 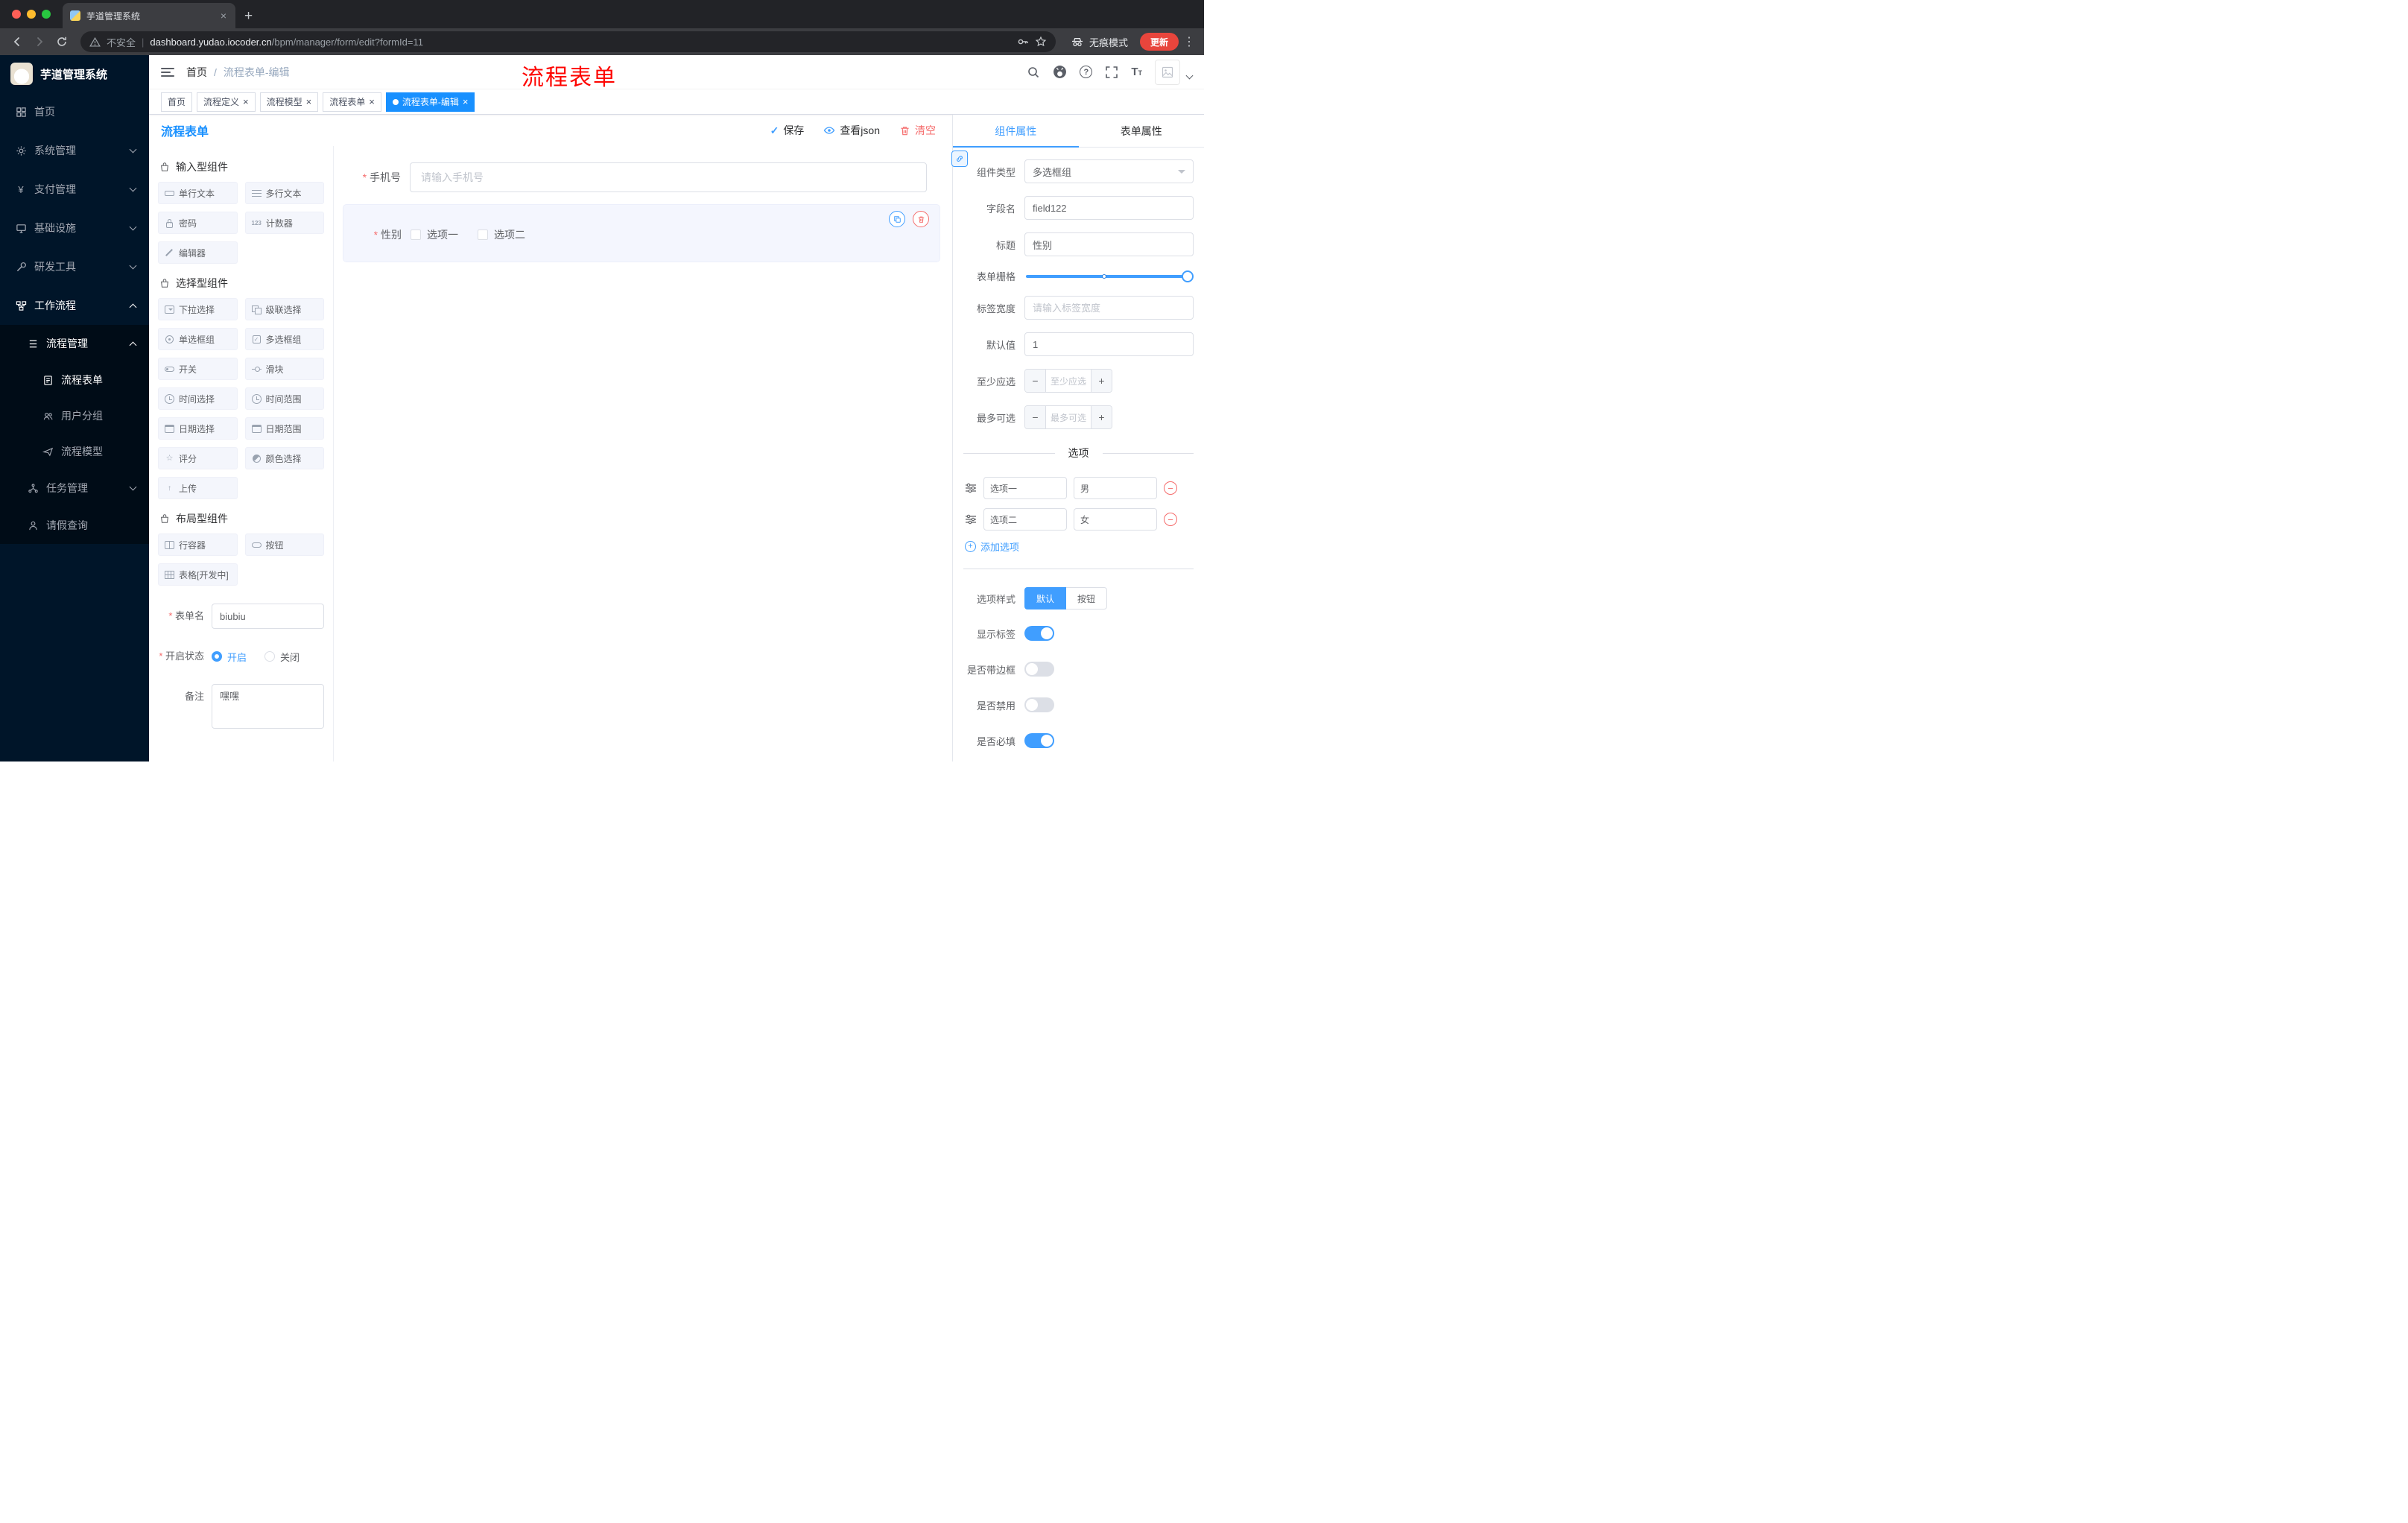 I want to click on gender-option-2-checkbox: 选项二, so click(x=501, y=235).